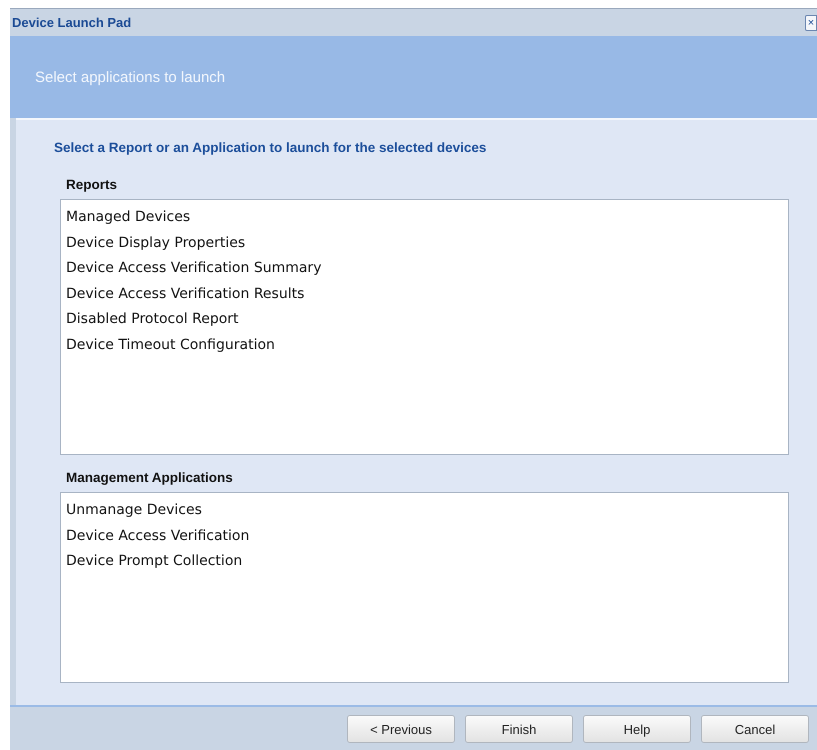 Image resolution: width=817 pixels, height=750 pixels. Describe the element at coordinates (150, 477) in the screenshot. I see `section-label: Management Applications` at that location.